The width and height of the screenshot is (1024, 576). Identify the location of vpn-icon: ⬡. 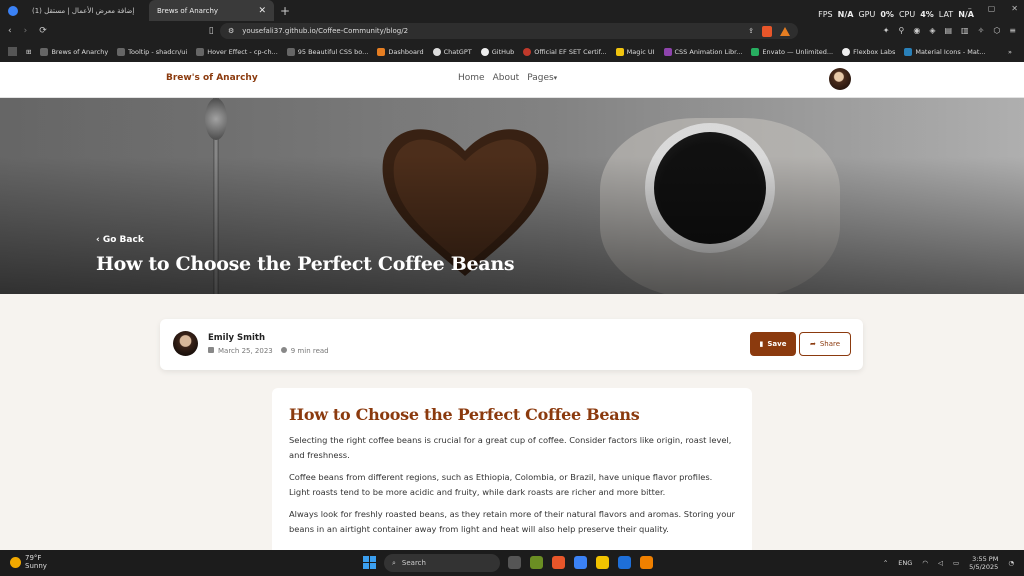
(996, 30).